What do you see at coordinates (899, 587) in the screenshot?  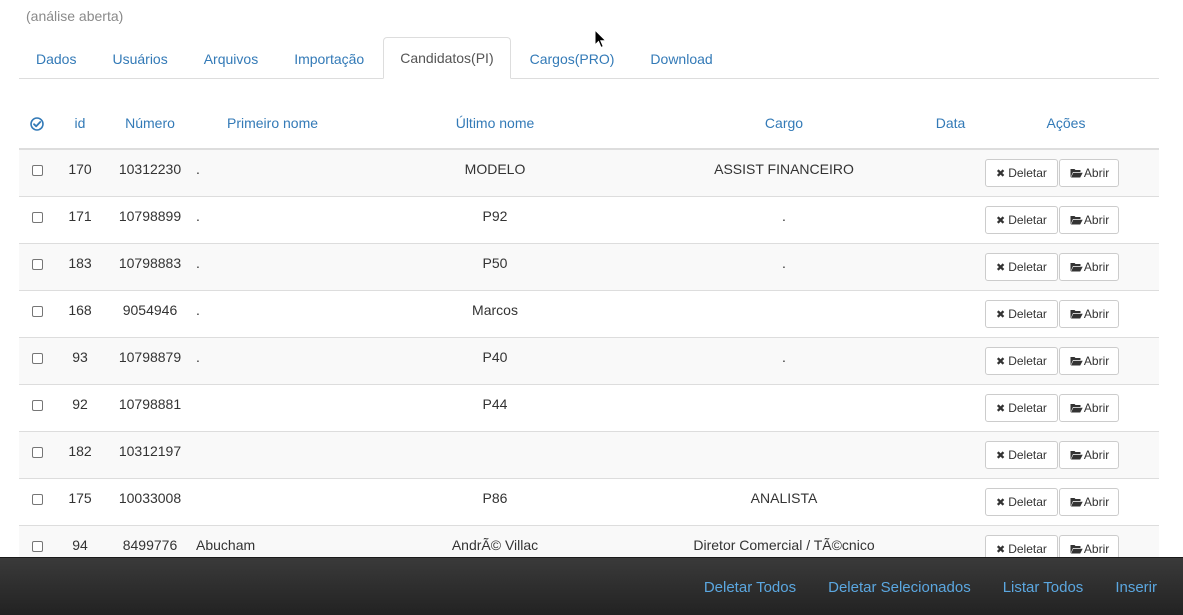 I see `delete-selected-link: Deletar Selecionados` at bounding box center [899, 587].